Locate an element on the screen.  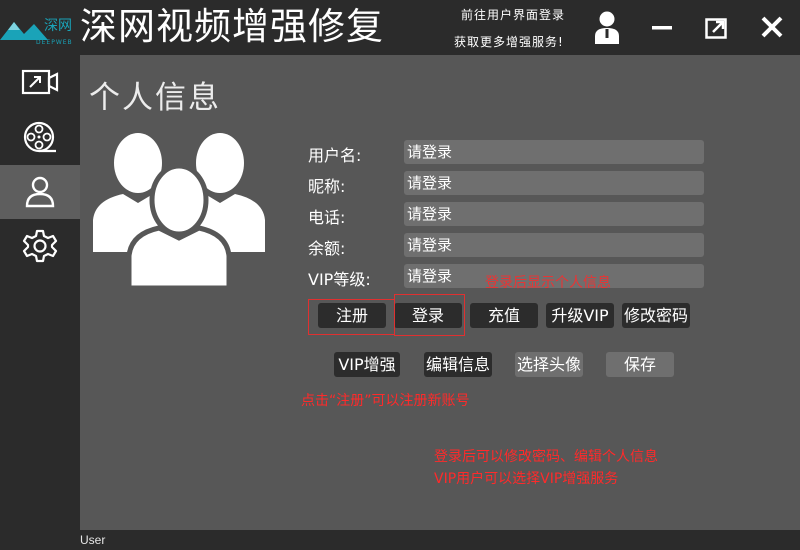
user-icon is located at coordinates (607, 27).